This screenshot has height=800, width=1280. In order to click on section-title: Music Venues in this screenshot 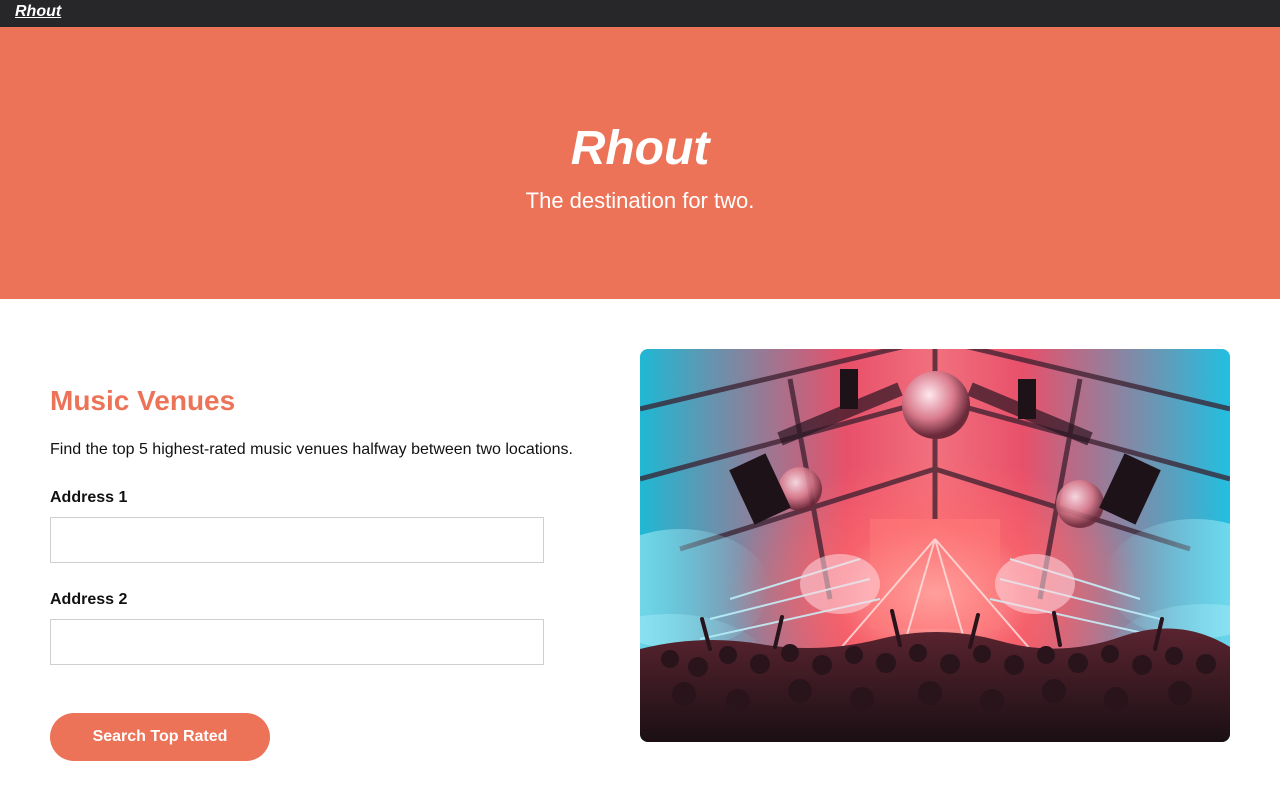, I will do `click(143, 400)`.